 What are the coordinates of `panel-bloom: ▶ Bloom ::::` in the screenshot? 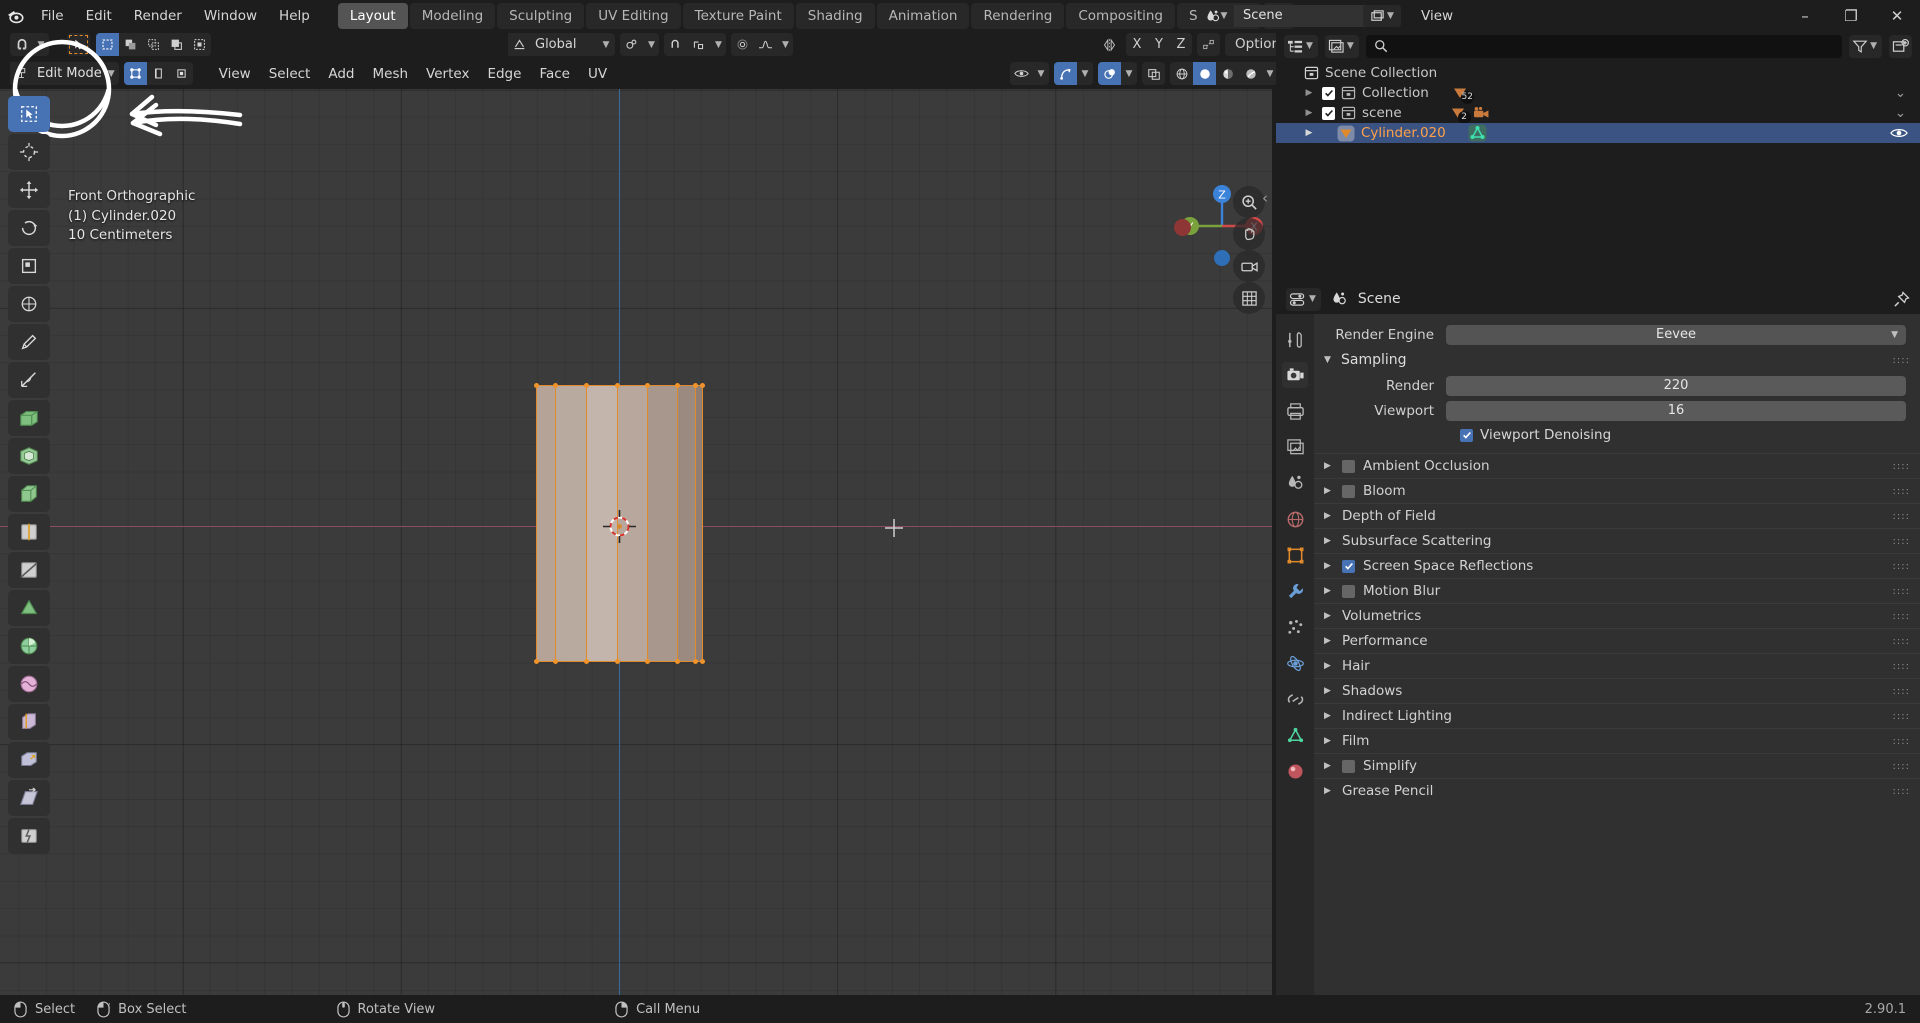 It's located at (1617, 490).